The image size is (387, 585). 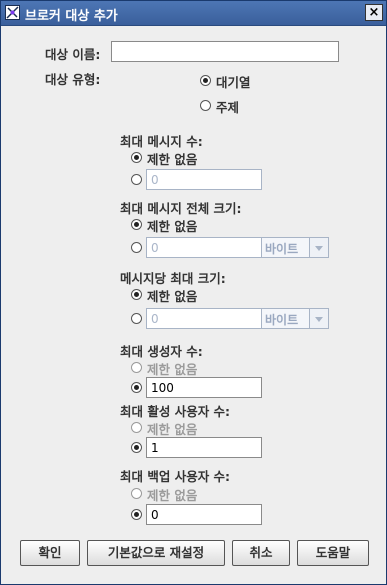 I want to click on ok-button: 확인, so click(x=50, y=553).